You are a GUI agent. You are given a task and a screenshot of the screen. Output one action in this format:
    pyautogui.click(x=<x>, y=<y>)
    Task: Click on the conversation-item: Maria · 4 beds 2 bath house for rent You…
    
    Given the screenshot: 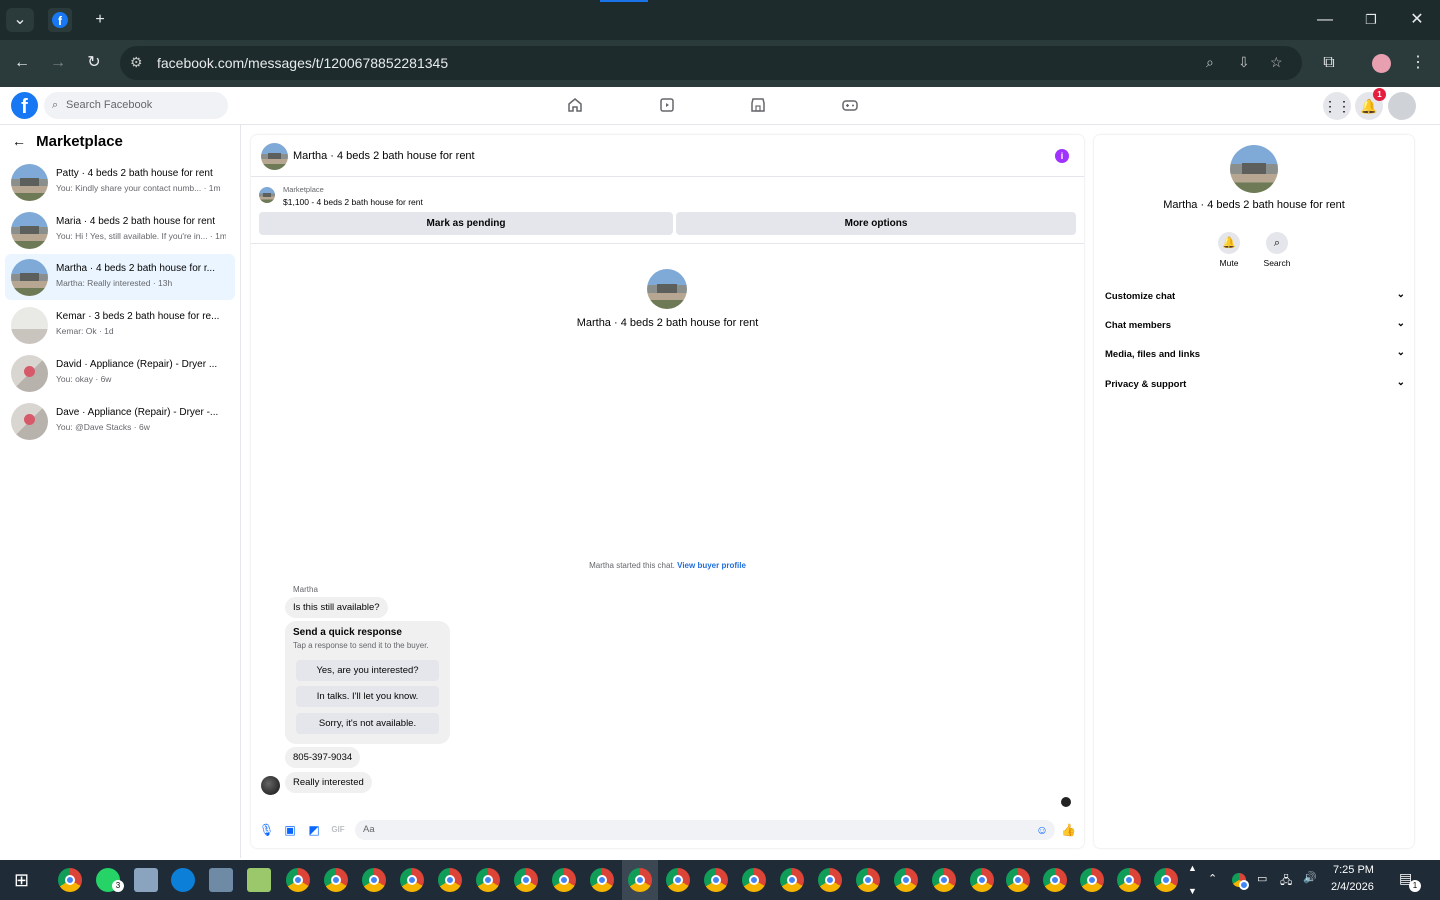 What is the action you would take?
    pyautogui.click(x=120, y=230)
    